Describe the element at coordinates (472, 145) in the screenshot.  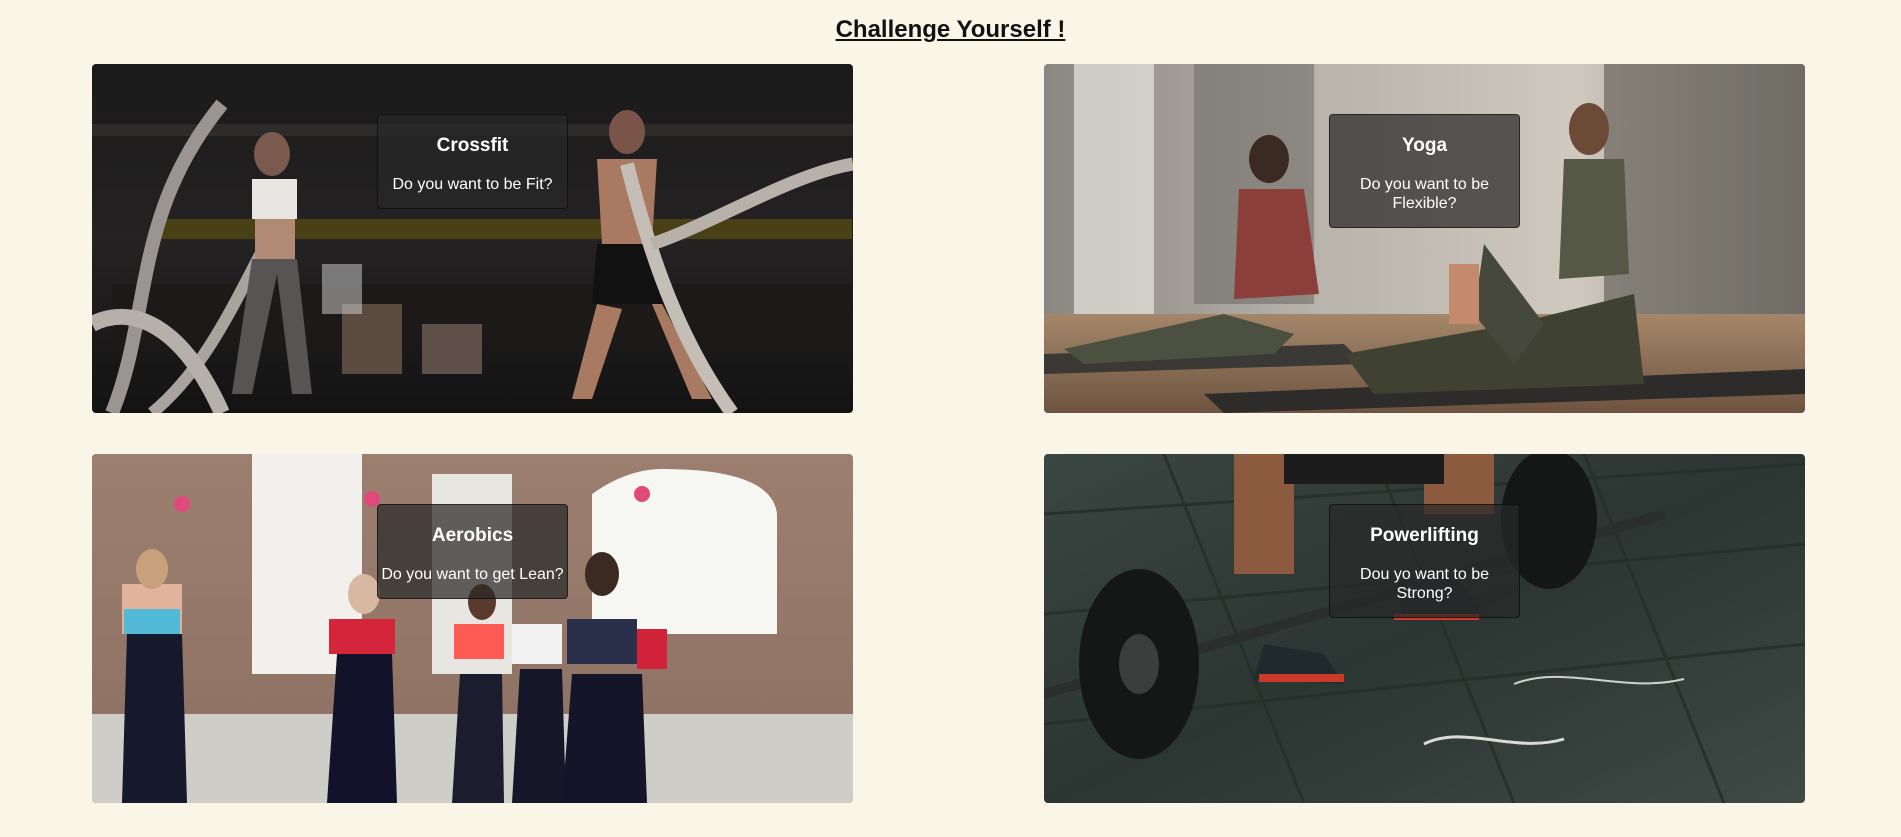
I see `crossfit-title: Crossfit` at that location.